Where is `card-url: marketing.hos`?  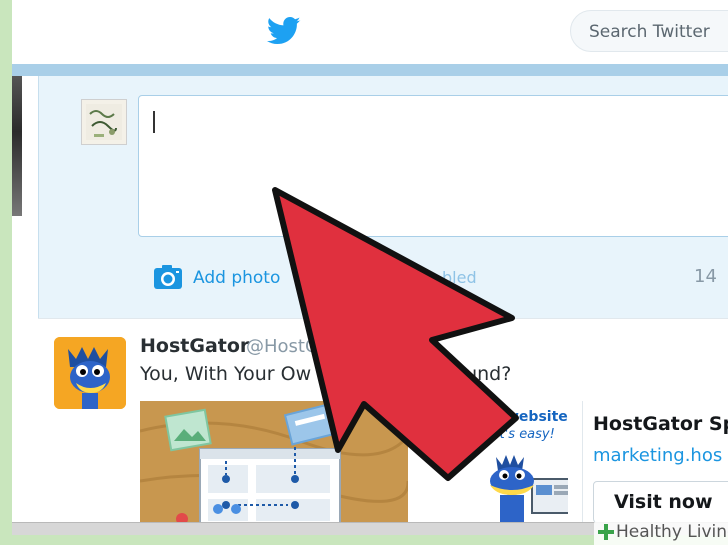 card-url: marketing.hos is located at coordinates (657, 455).